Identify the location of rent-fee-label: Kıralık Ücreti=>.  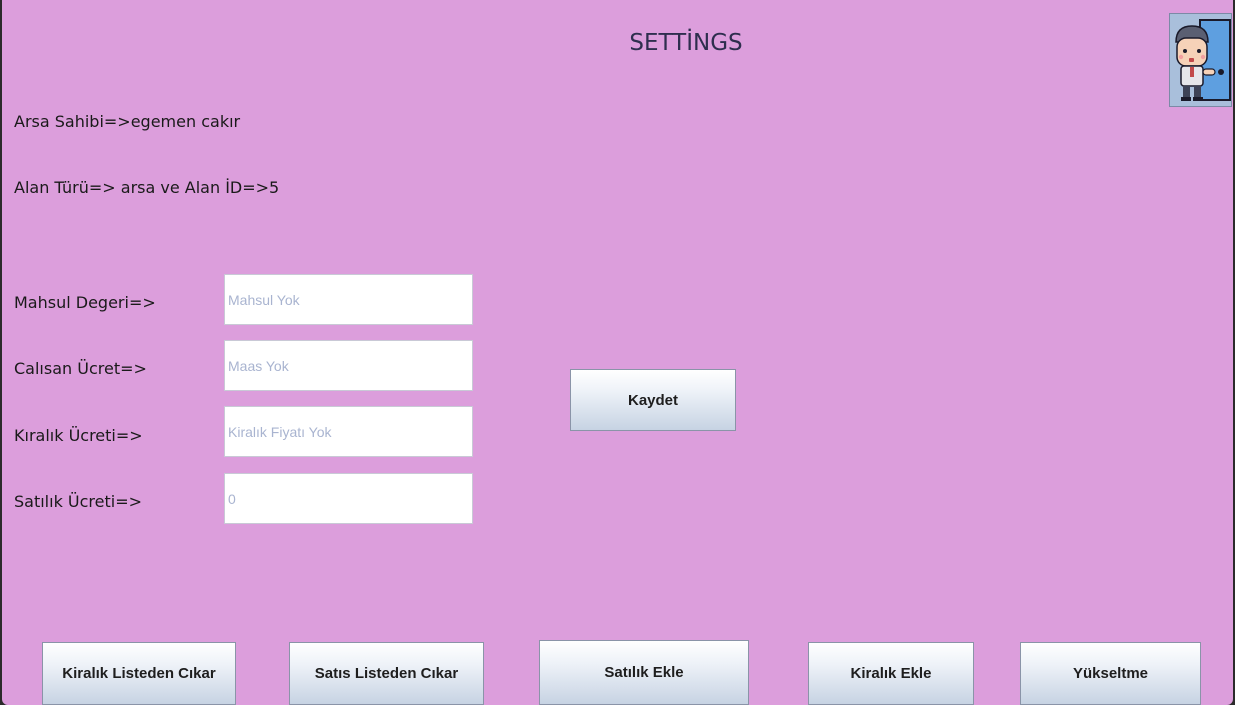
(78, 435).